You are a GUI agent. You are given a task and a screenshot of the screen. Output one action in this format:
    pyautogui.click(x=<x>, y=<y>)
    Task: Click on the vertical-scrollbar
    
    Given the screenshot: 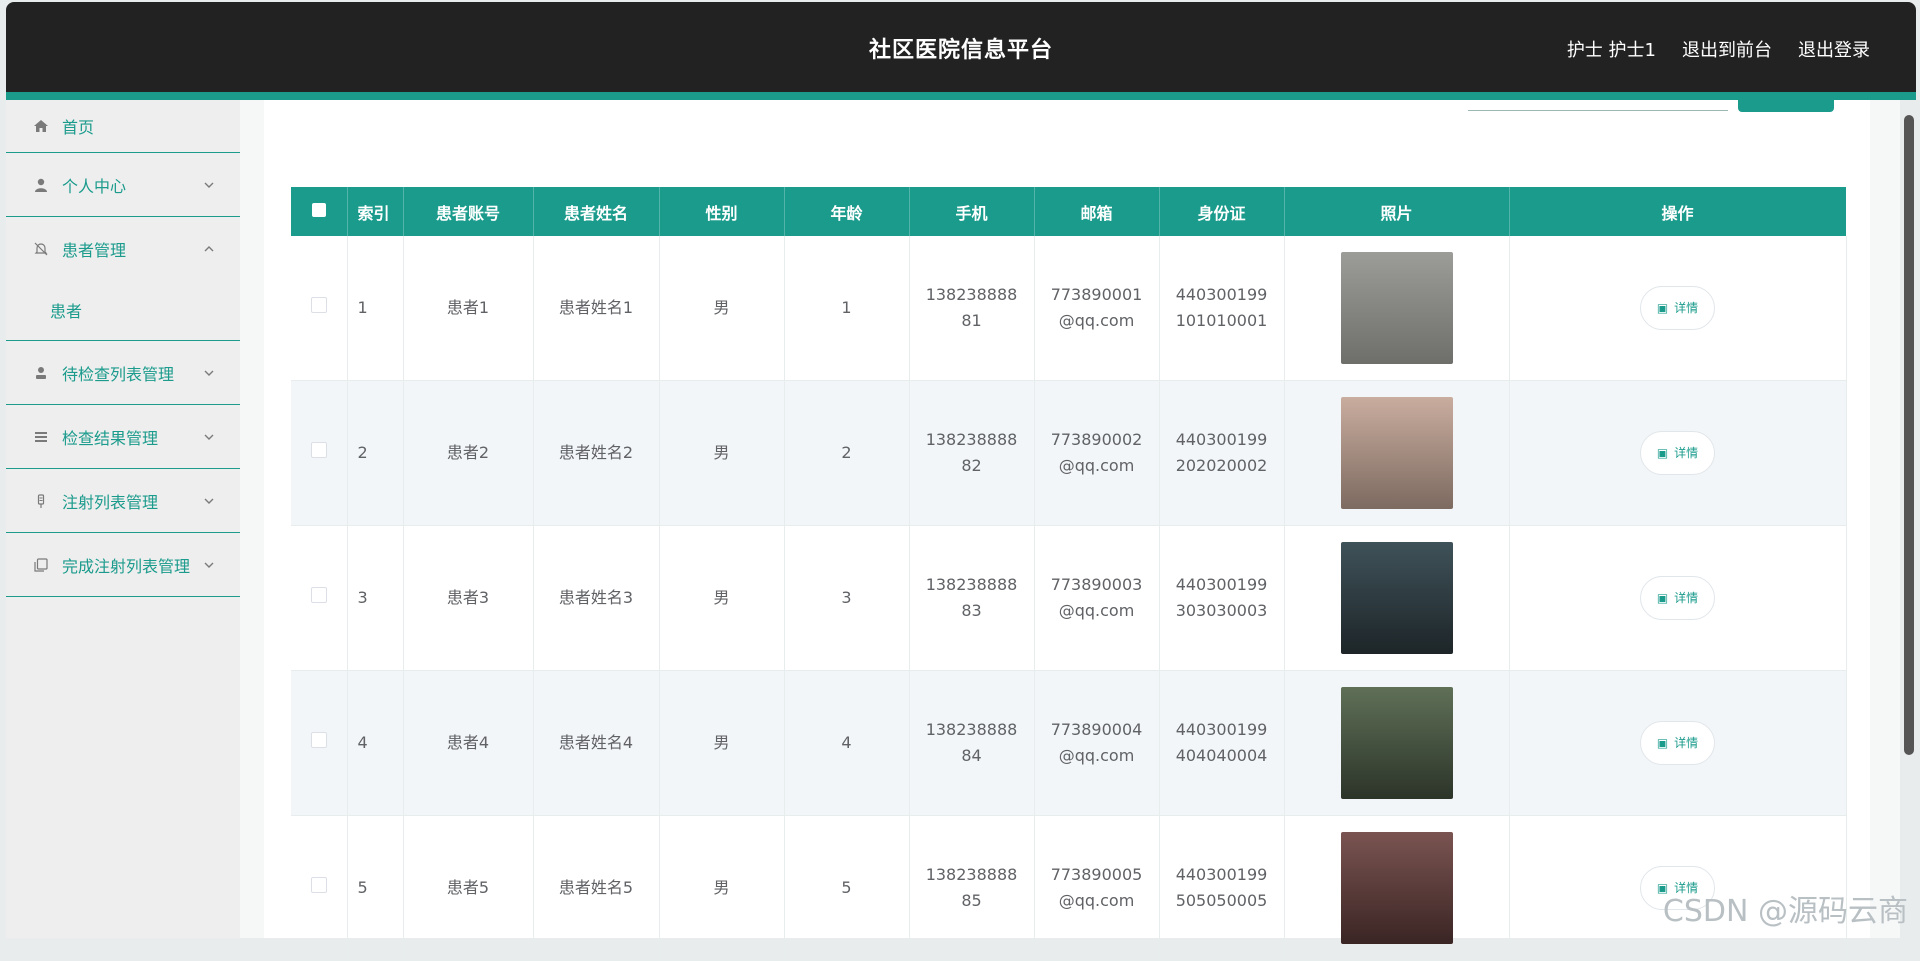 What is the action you would take?
    pyautogui.click(x=1909, y=435)
    